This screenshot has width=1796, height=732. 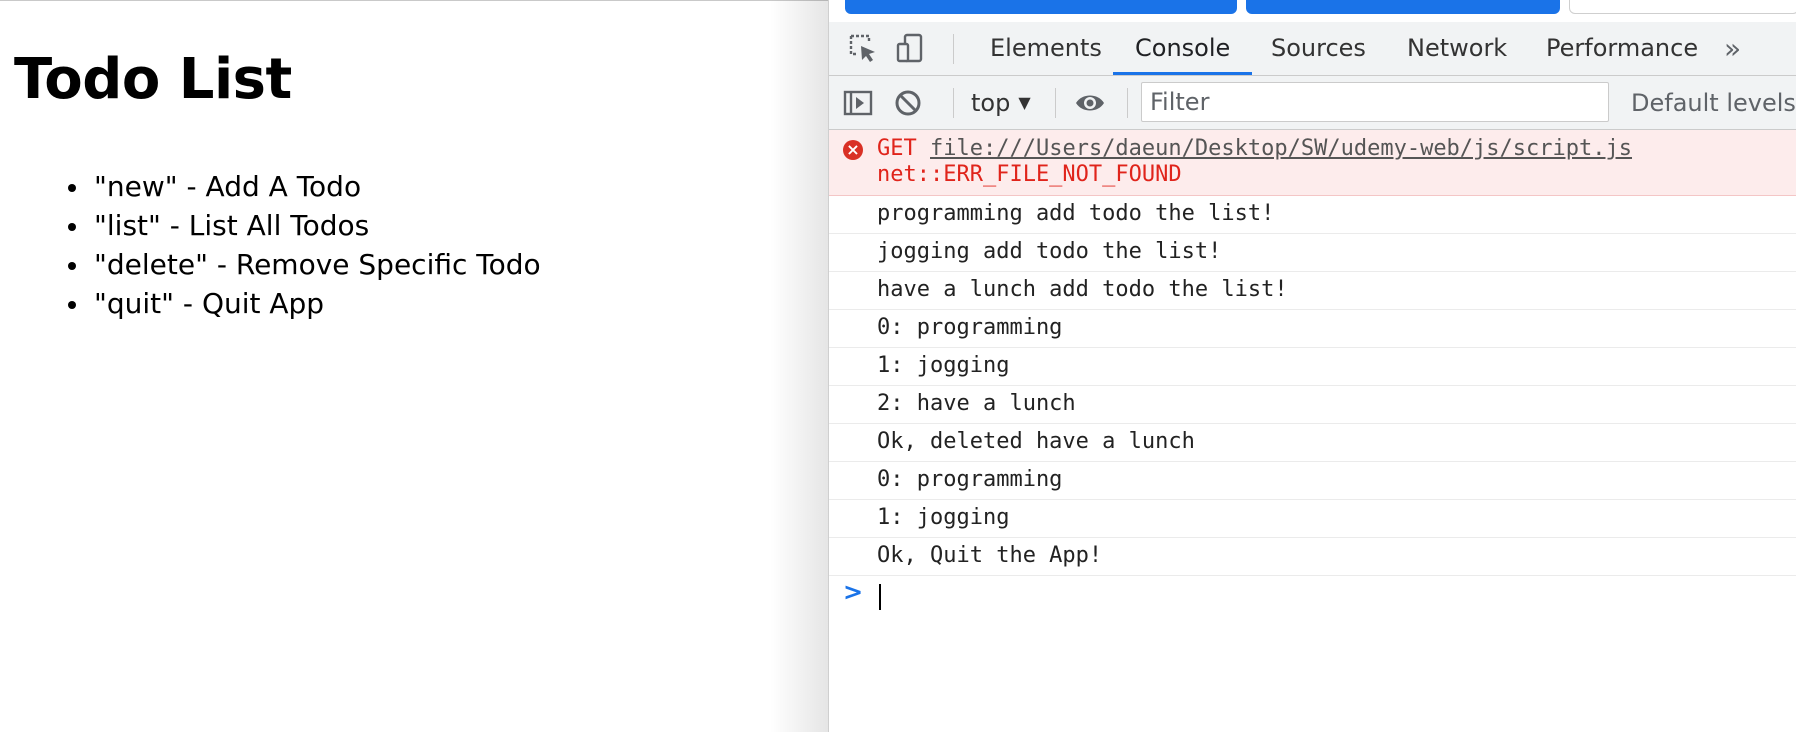 What do you see at coordinates (1312, 596) in the screenshot?
I see `console-prompt: >` at bounding box center [1312, 596].